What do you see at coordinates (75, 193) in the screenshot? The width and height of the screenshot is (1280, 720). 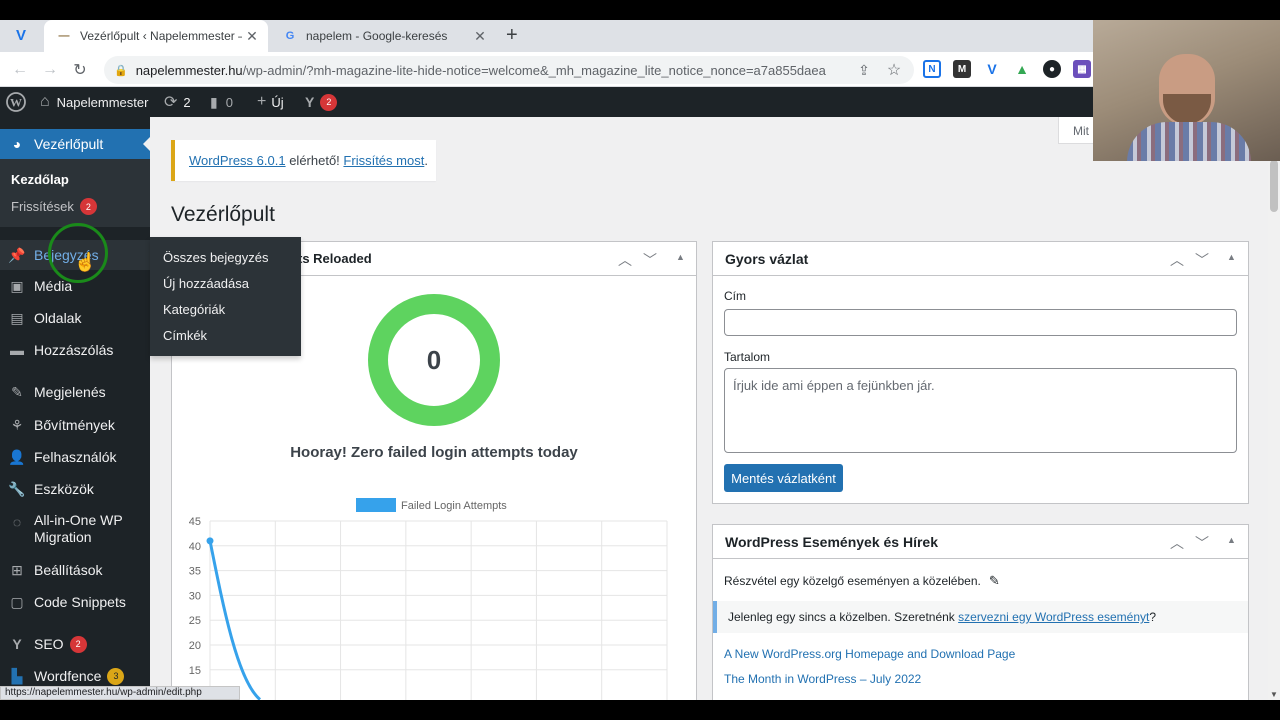 I see `dashboard-submenu` at bounding box center [75, 193].